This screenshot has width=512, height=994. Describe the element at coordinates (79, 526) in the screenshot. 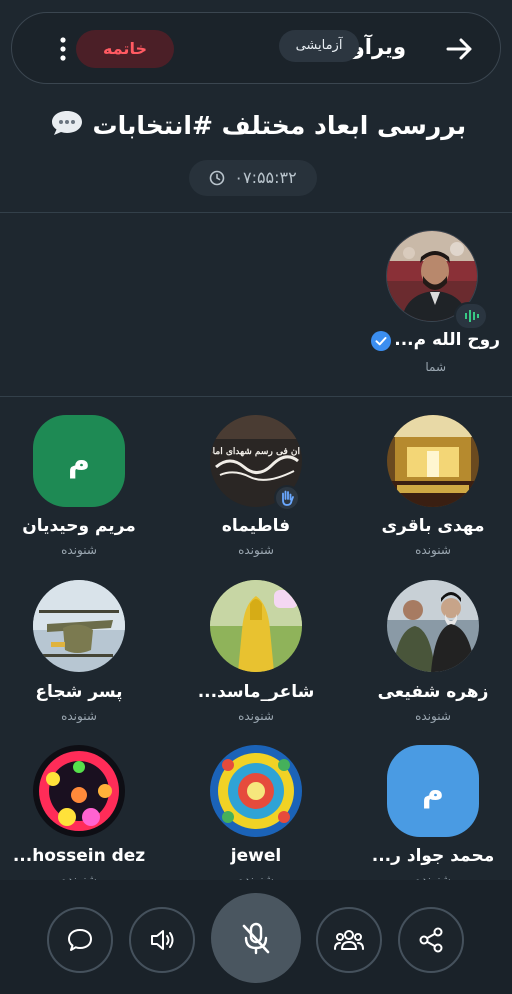

I see `listener-name: مریم وحیدیان` at that location.